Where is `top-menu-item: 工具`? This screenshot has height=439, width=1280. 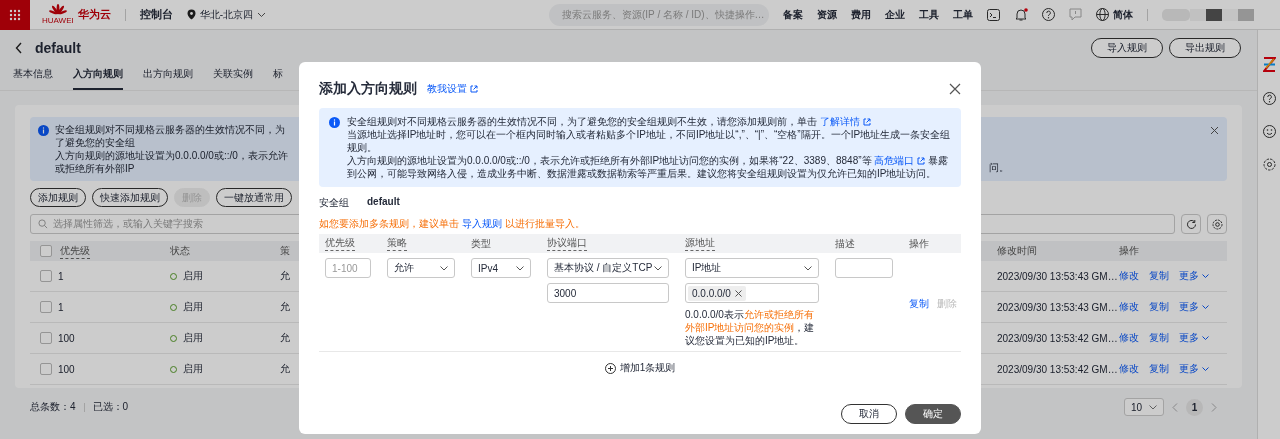 top-menu-item: 工具 is located at coordinates (929, 14).